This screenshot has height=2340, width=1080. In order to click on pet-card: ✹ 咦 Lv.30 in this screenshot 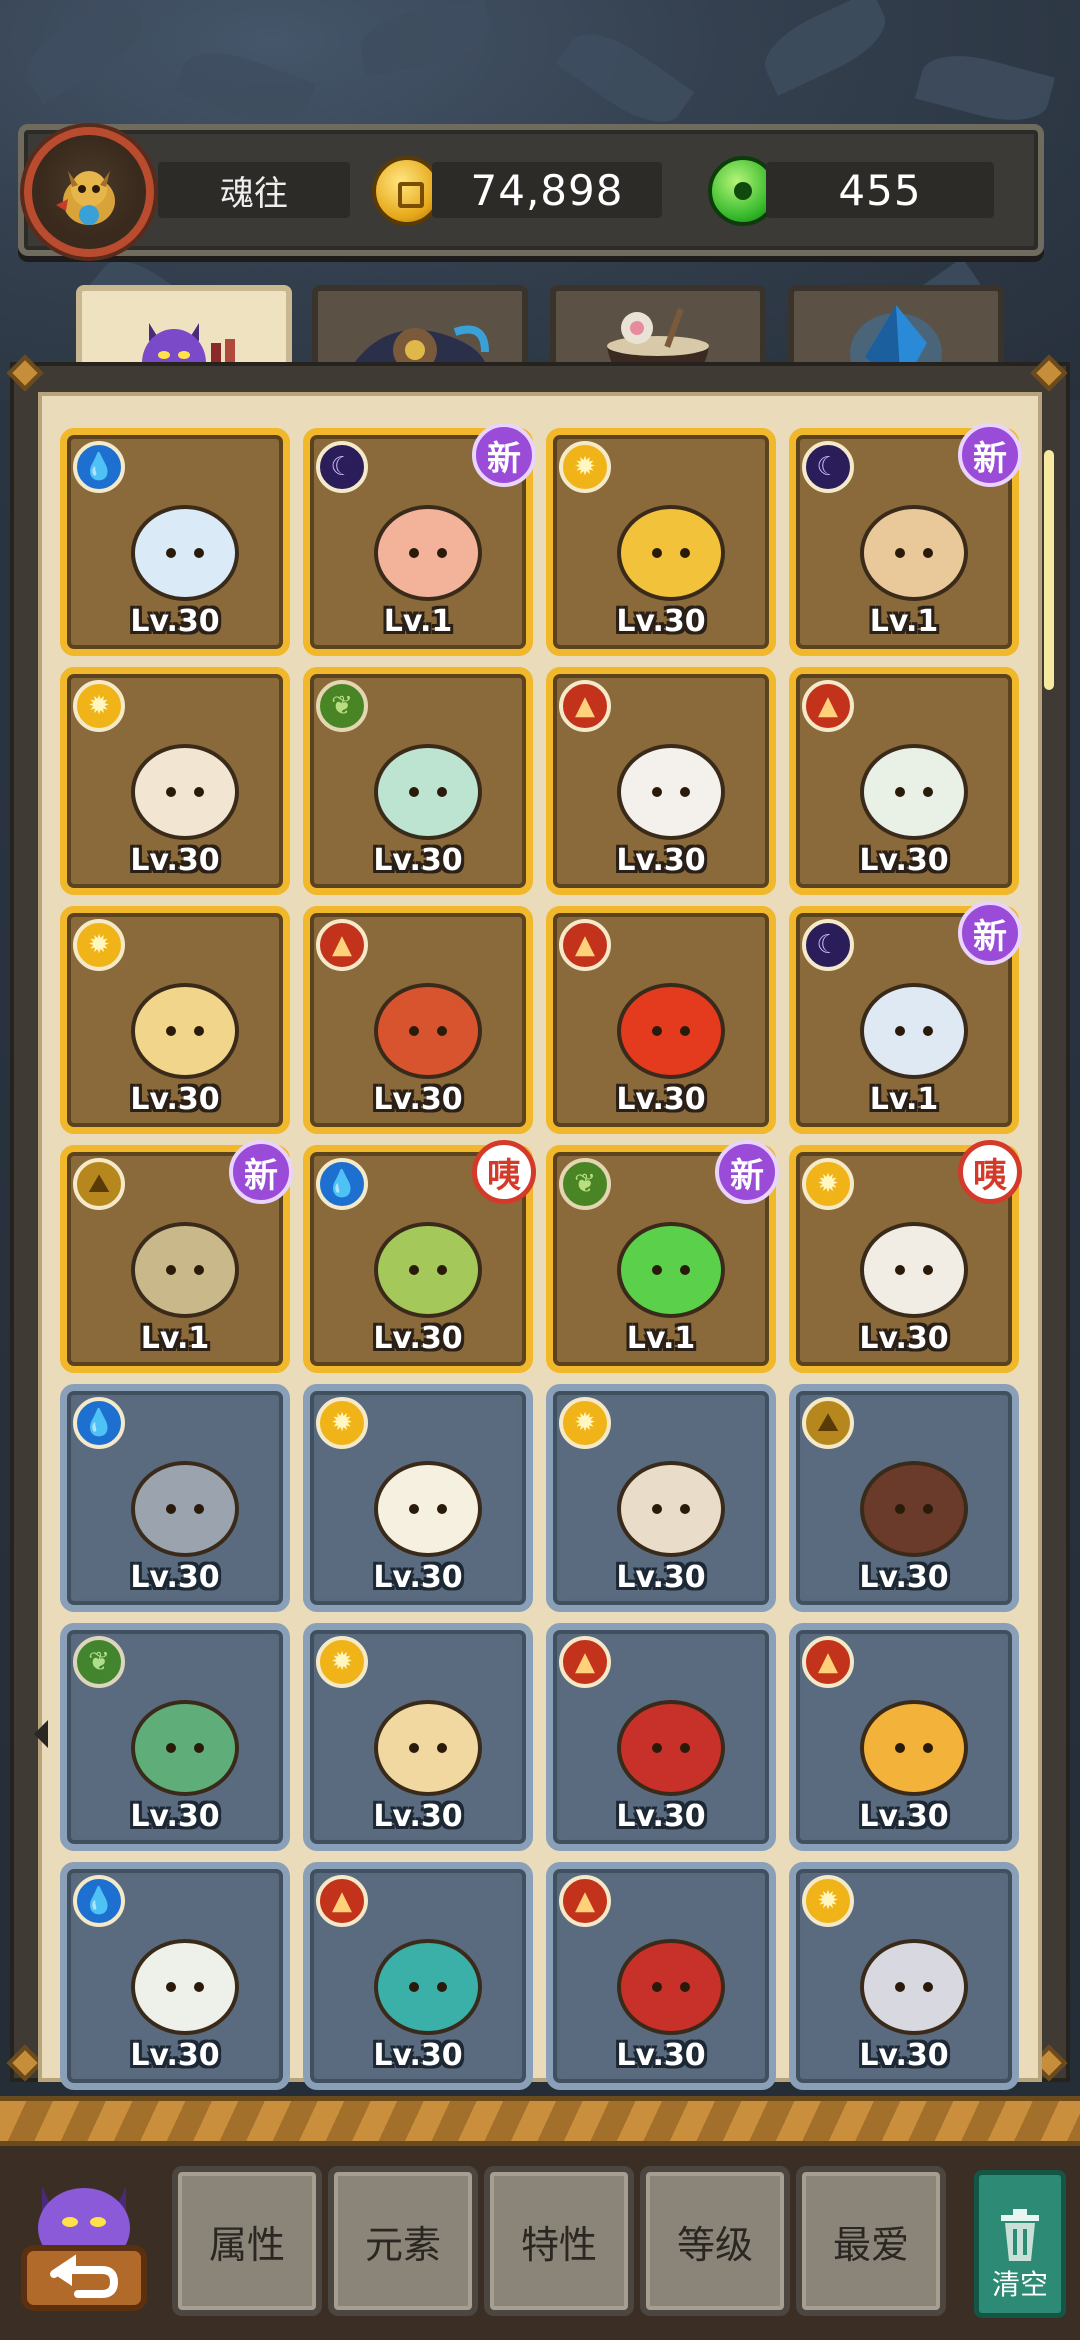, I will do `click(905, 1256)`.